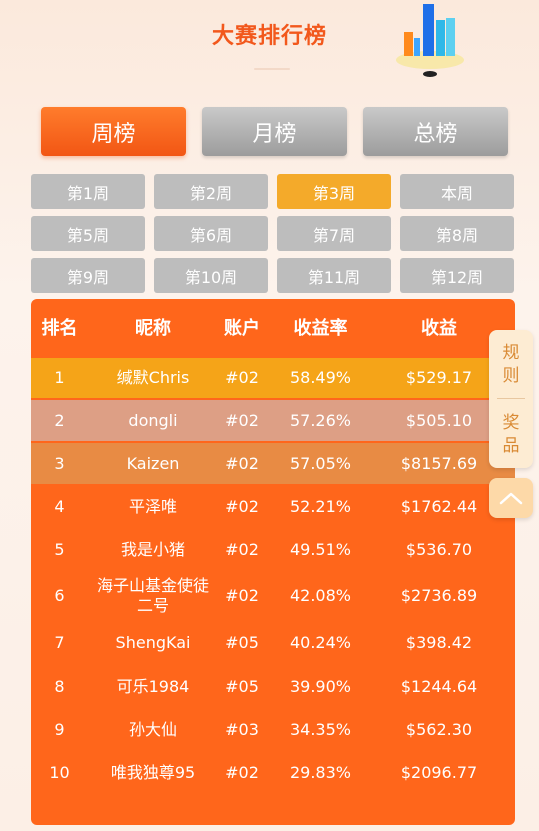 This screenshot has height=831, width=539. I want to click on header-rank: 排名, so click(59, 328).